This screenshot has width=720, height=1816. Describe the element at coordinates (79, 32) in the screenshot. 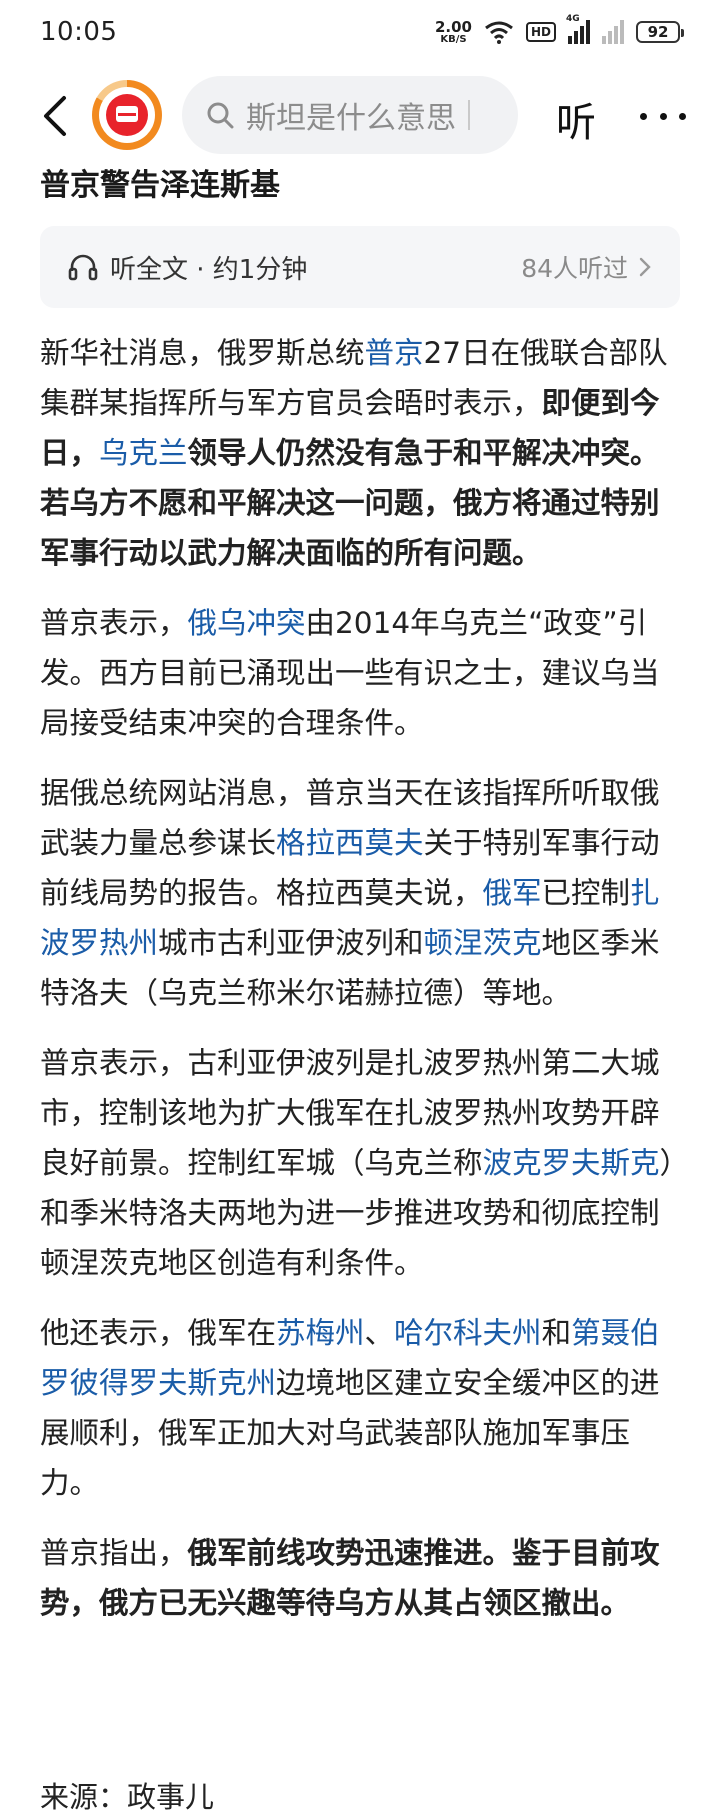

I see `status-time: 10:05` at that location.